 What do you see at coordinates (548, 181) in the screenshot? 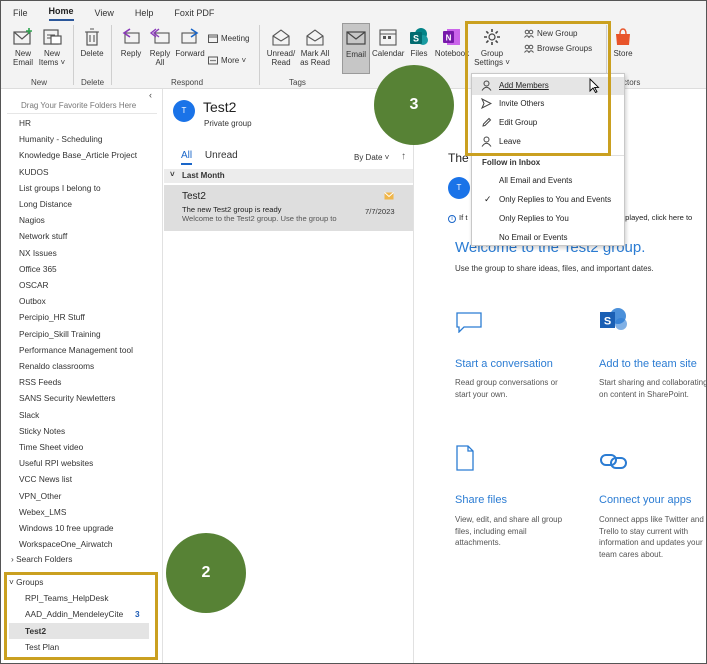
I see `follow-option-all-email-events: All Email and Events` at bounding box center [548, 181].